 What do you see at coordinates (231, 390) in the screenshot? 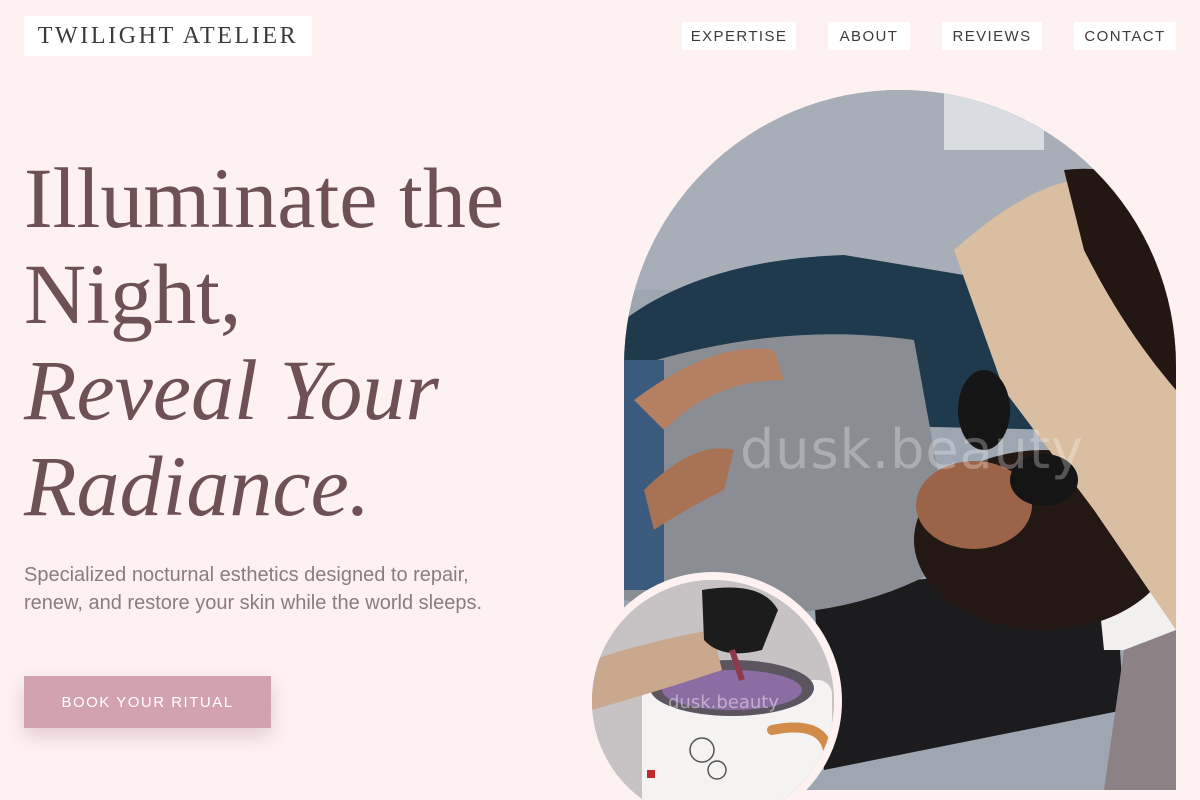
I see `headline-line-3: Reveal Your` at bounding box center [231, 390].